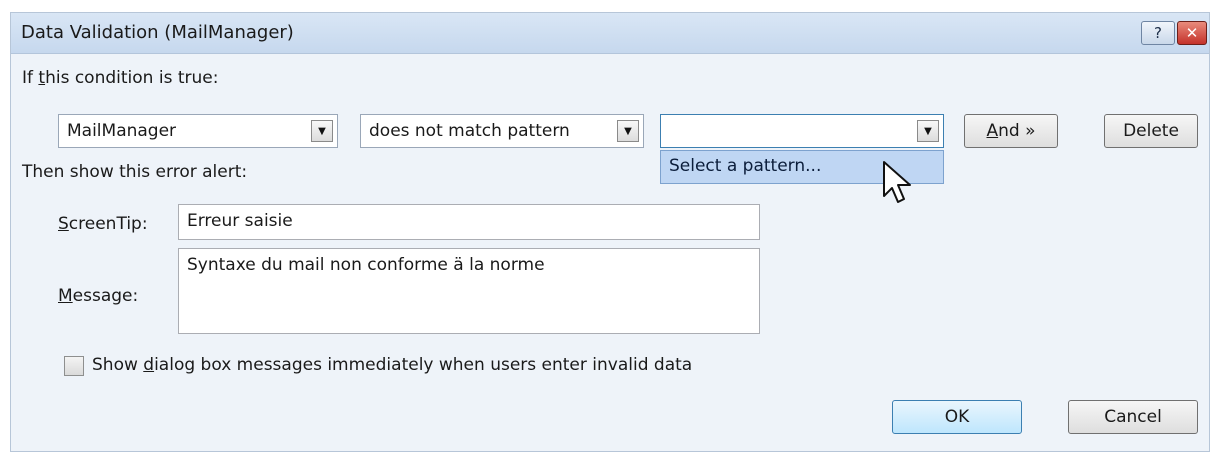 The height and width of the screenshot is (454, 1214). I want to click on pattern-select: ▼, so click(802, 131).